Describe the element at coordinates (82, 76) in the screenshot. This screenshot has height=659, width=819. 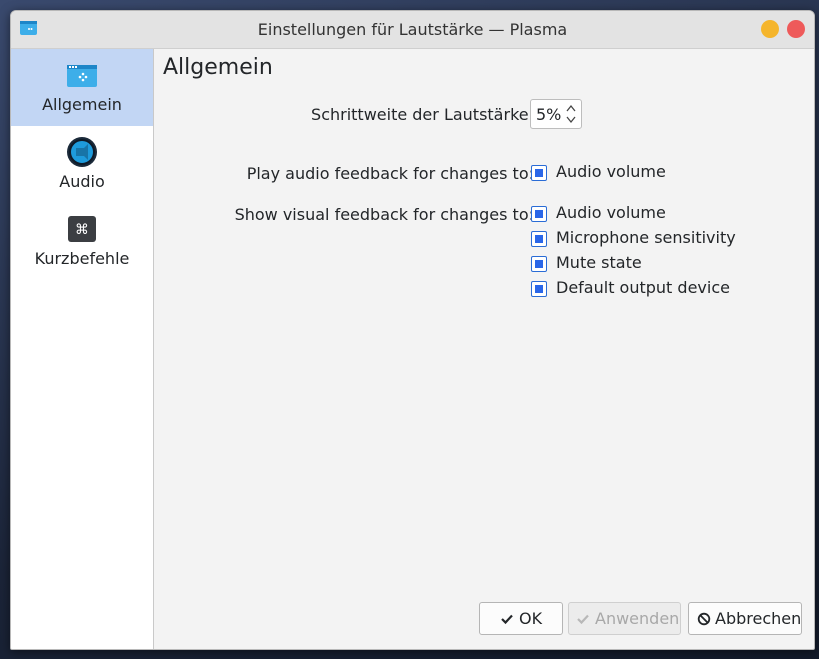
I see `settings-general-icon` at that location.